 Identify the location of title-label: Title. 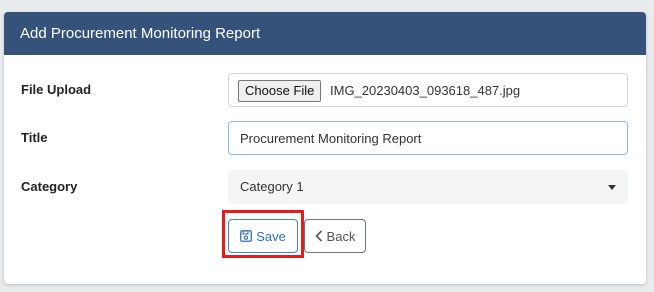
(34, 137).